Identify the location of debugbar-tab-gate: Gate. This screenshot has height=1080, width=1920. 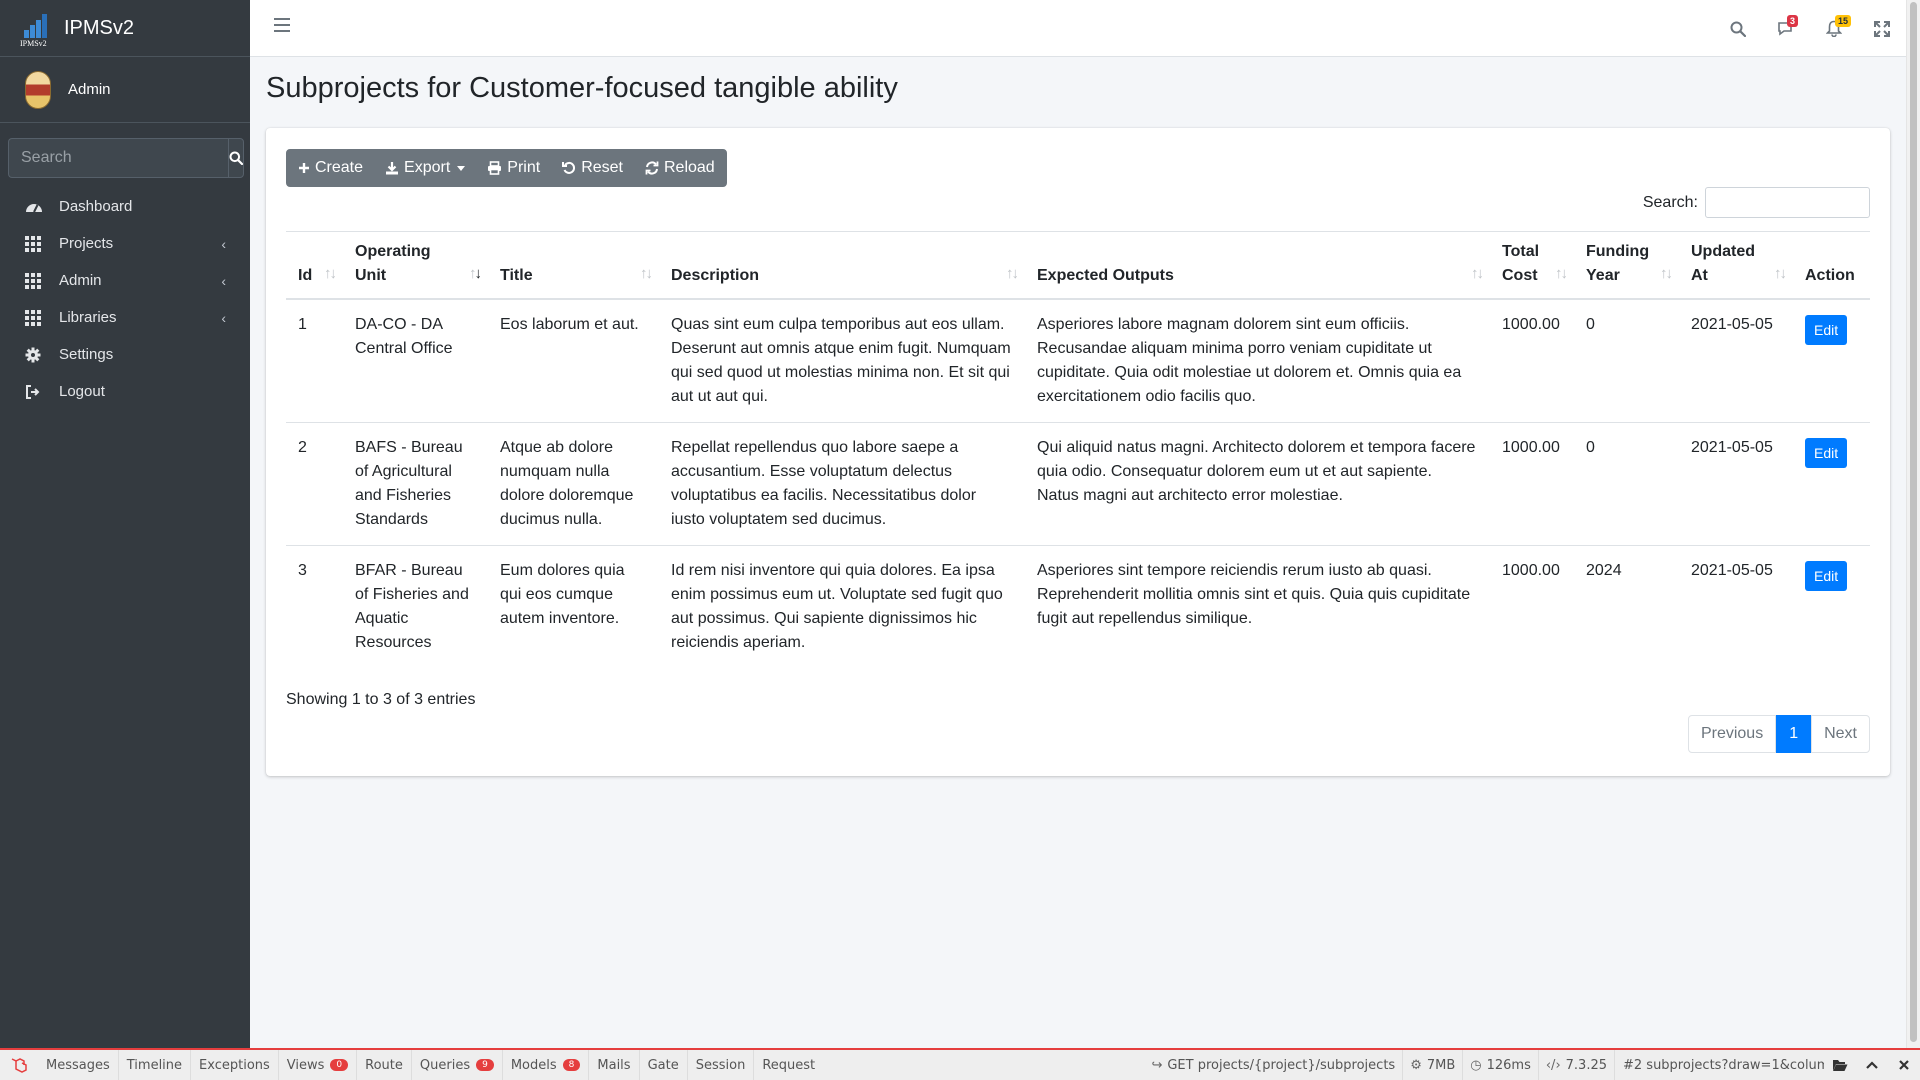
(664, 1065).